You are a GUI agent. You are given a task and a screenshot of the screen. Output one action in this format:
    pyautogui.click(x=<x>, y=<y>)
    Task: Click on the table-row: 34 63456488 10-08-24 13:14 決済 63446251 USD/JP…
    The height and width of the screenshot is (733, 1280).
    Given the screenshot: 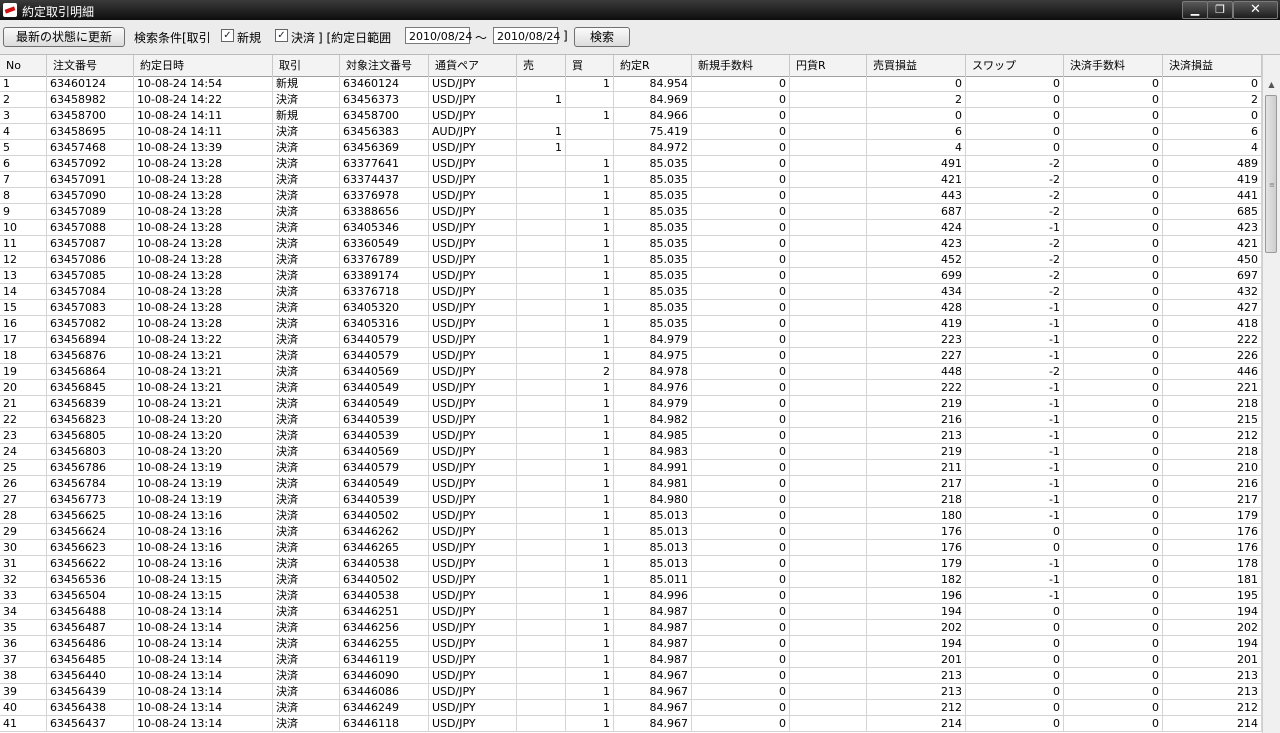 What is the action you would take?
    pyautogui.click(x=631, y=612)
    